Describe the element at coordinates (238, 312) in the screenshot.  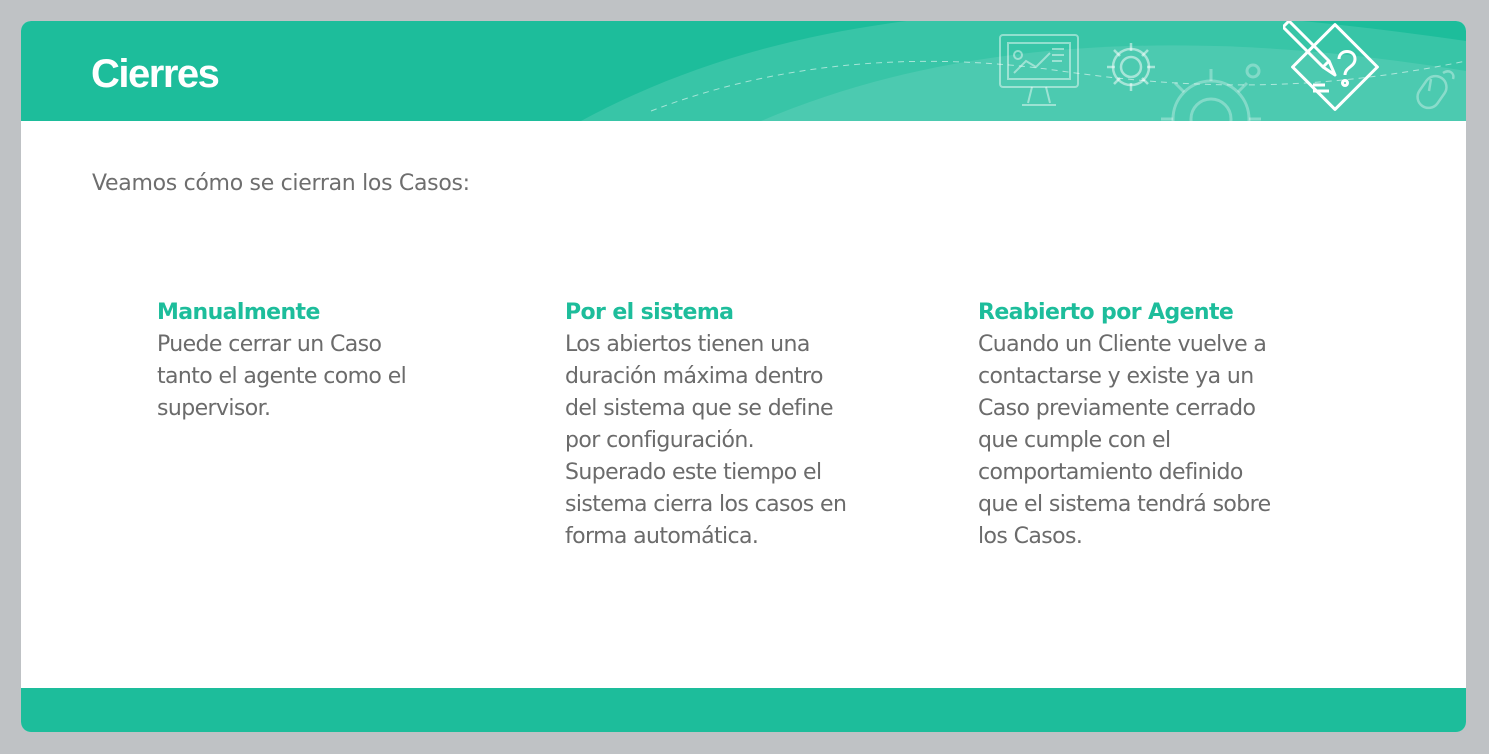
I see `column-title: Manualmente` at that location.